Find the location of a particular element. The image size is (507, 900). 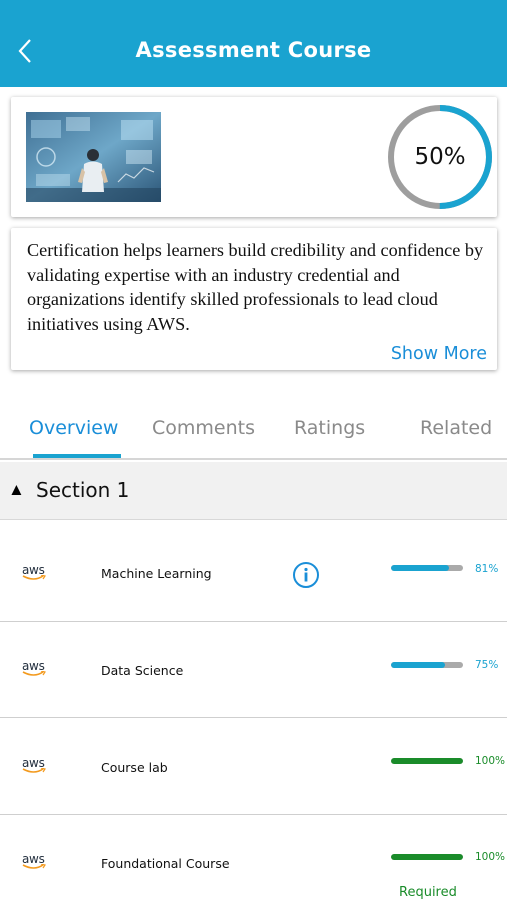

course-row-data-science: aws Data Science 75% is located at coordinates (253, 670).